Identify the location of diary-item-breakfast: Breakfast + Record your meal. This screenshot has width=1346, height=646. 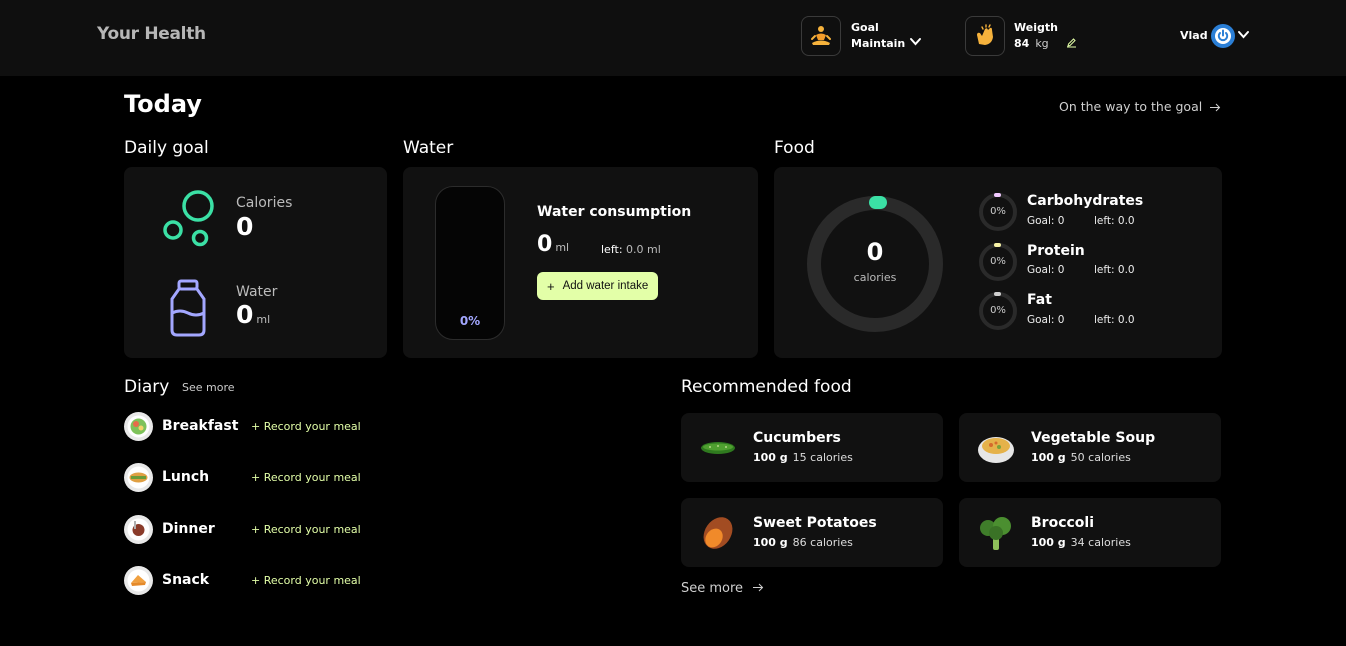
(254, 427).